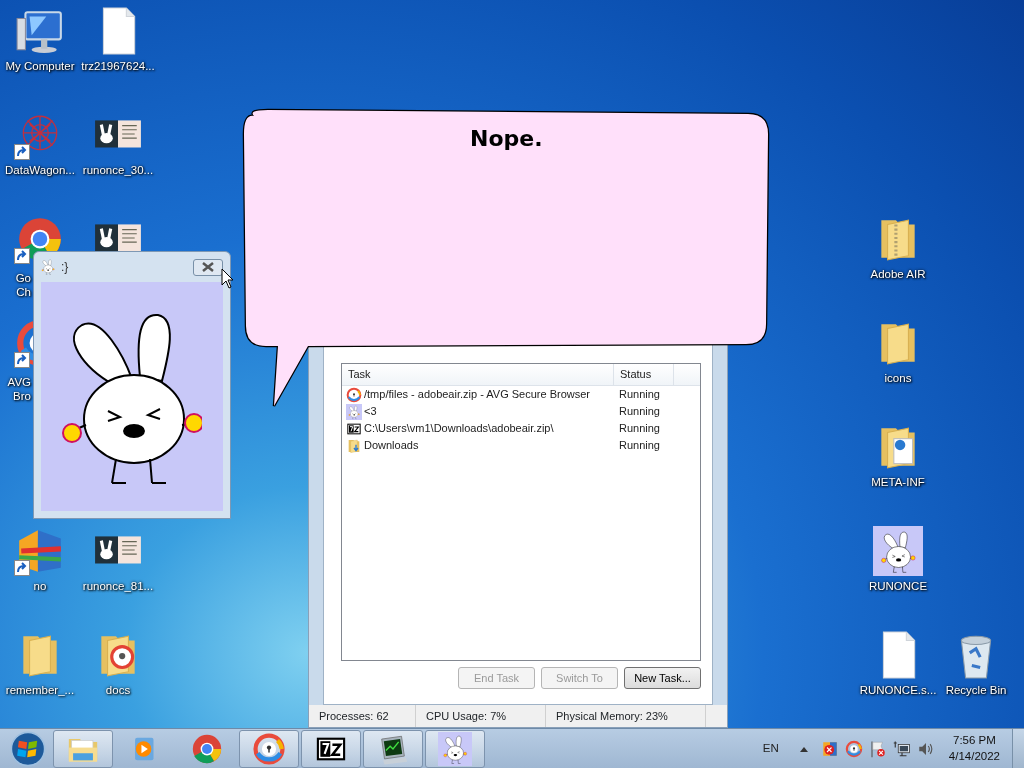  Describe the element at coordinates (478, 374) in the screenshot. I see `column-header: Task` at that location.